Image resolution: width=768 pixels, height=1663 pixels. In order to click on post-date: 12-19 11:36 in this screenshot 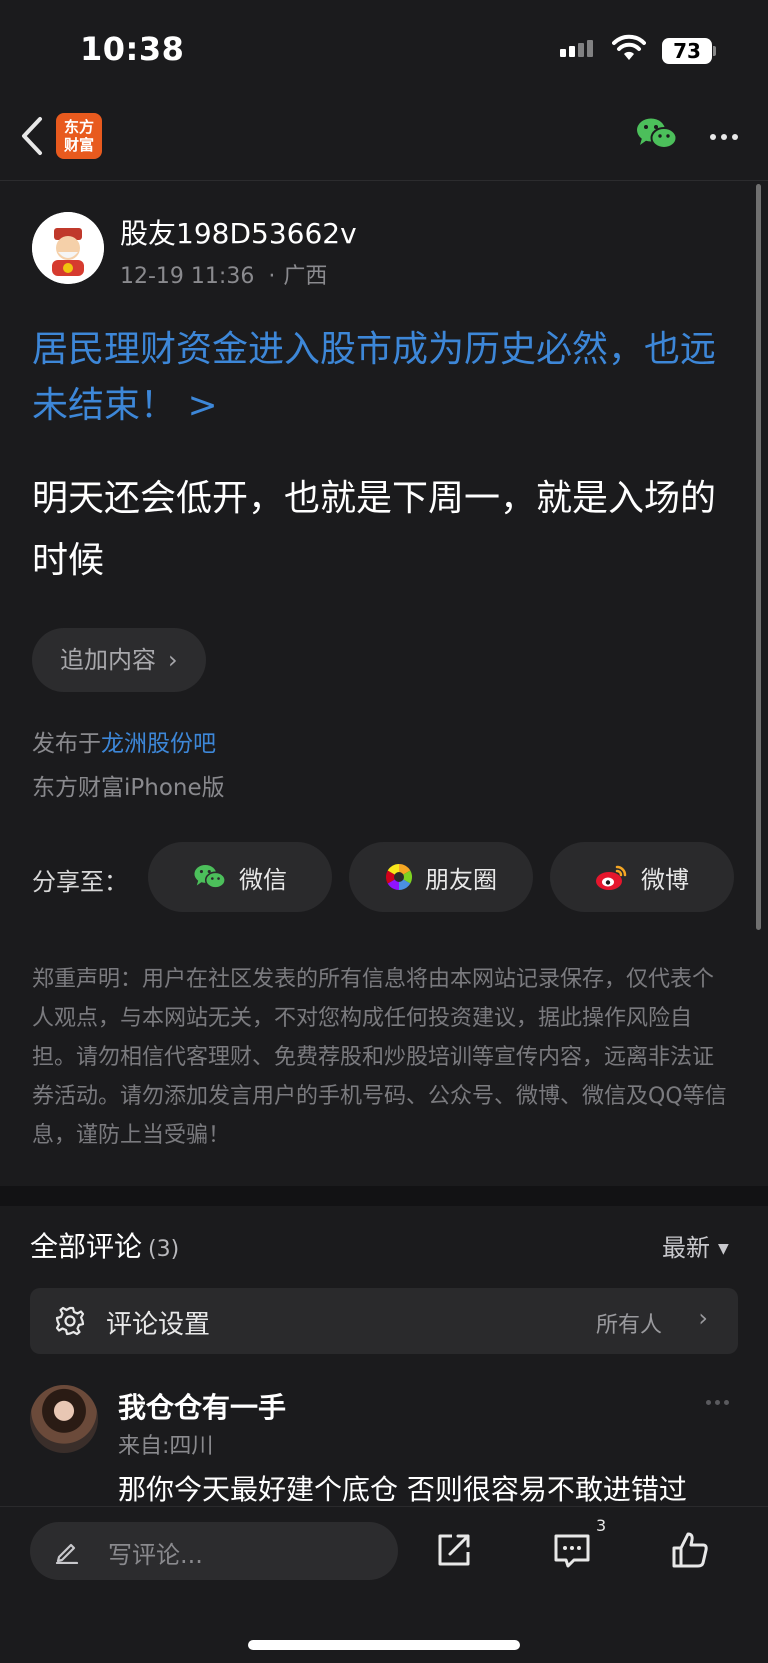, I will do `click(187, 276)`.